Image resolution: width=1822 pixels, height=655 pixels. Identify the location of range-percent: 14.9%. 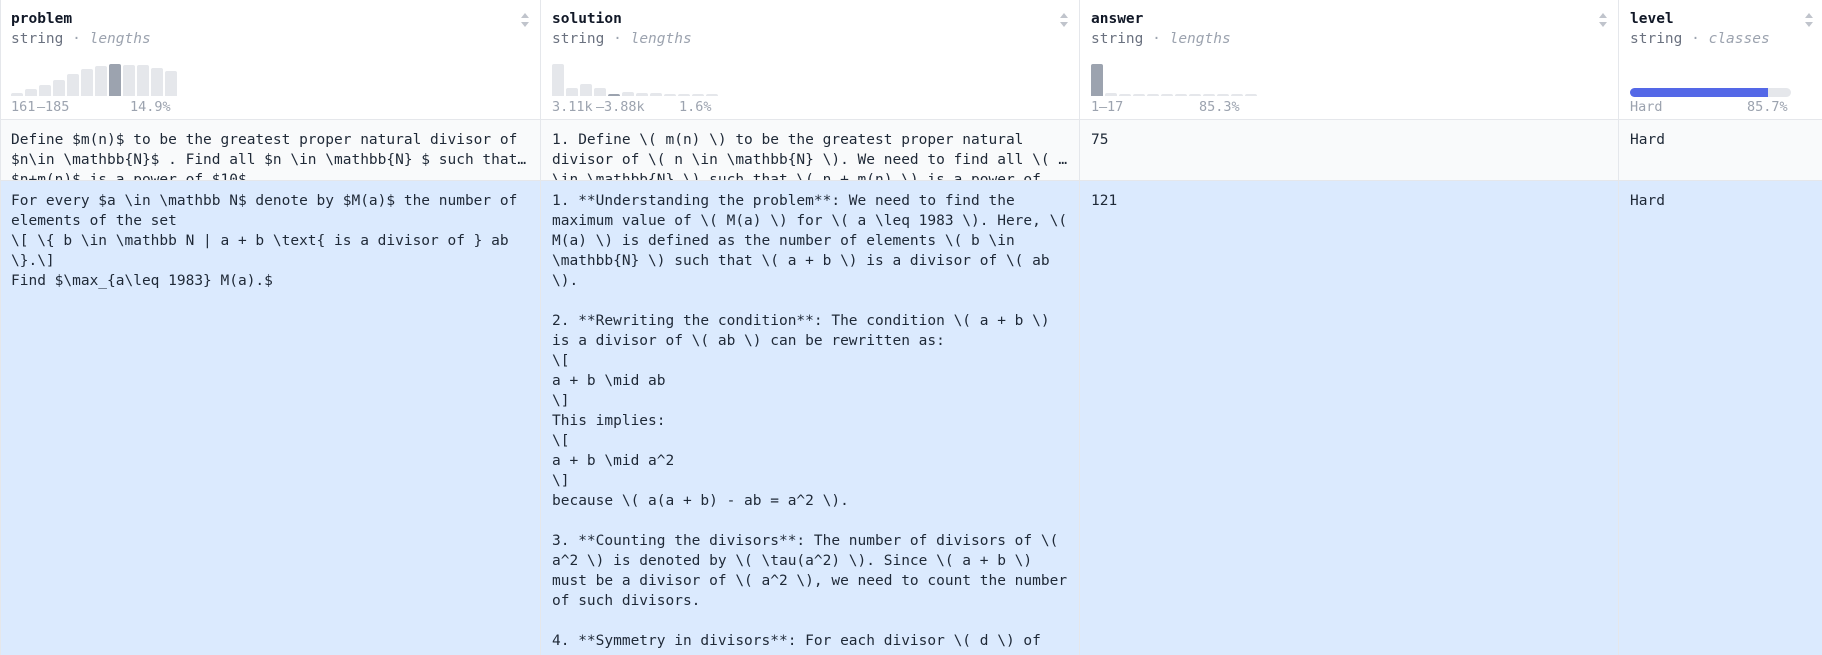
(150, 107).